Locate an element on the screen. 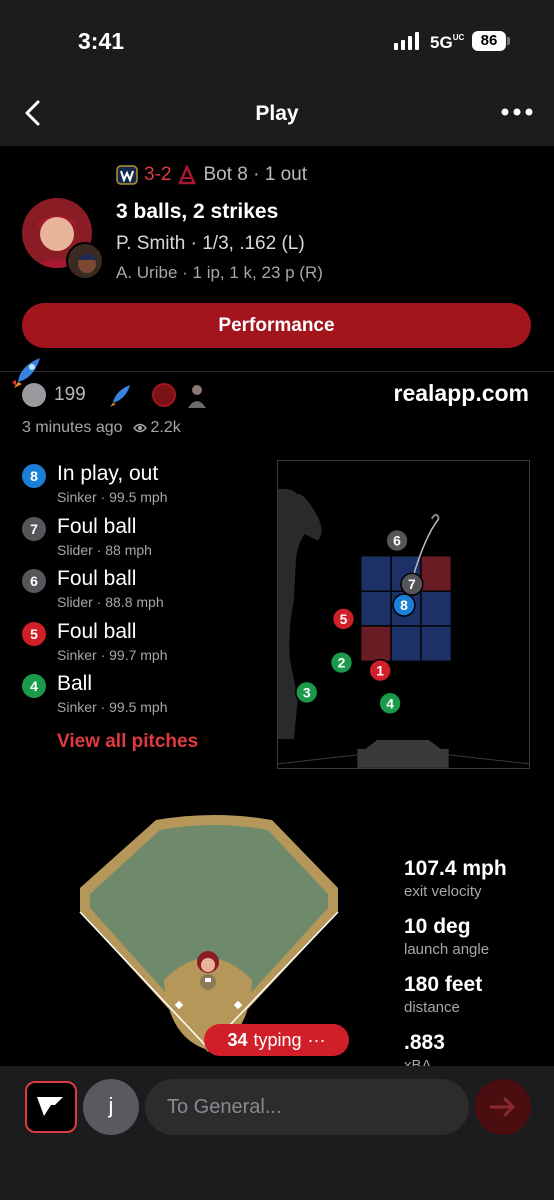 This screenshot has width=554, height=1200. strike-zone-chart: 1 2 3 4 5 6 78 is located at coordinates (403, 614).